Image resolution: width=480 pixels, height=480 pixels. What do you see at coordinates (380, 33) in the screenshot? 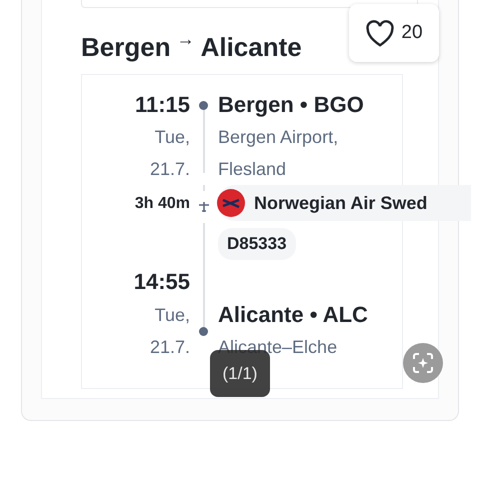
I see `heart-icon` at bounding box center [380, 33].